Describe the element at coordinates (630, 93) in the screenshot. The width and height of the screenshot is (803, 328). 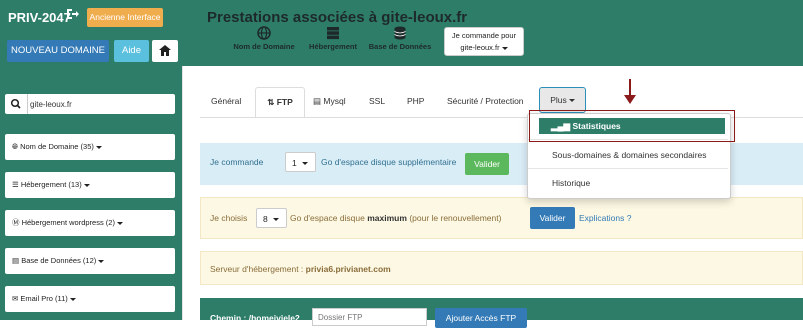
I see `annotation-arrow-icon` at that location.